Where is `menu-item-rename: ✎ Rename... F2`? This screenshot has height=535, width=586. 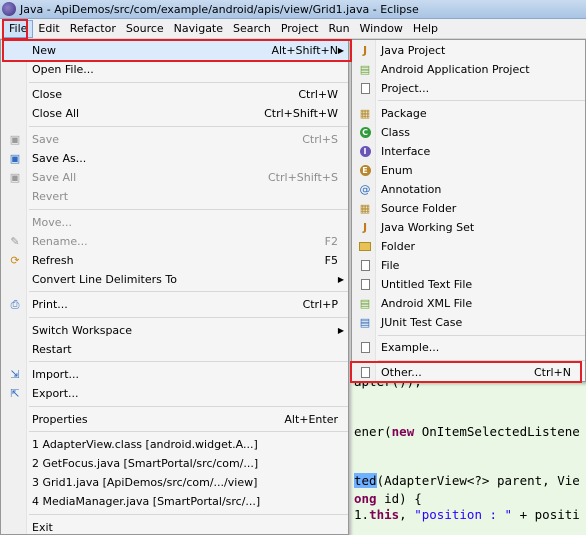 menu-item-rename: ✎ Rename... F2 is located at coordinates (175, 241).